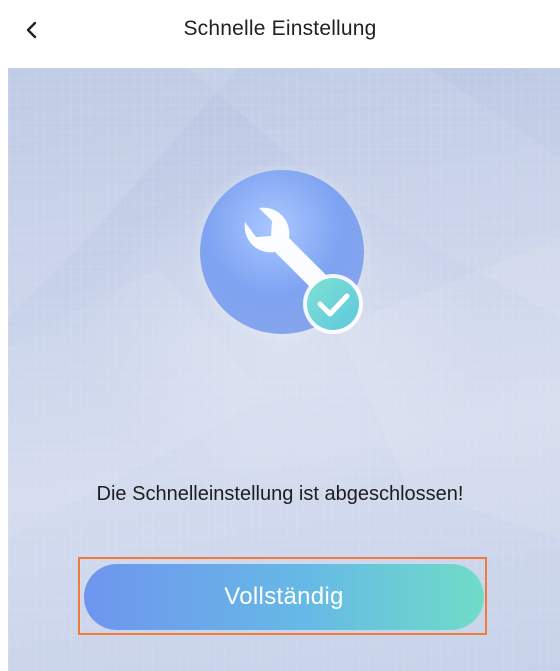 Image resolution: width=560 pixels, height=671 pixels. What do you see at coordinates (280, 28) in the screenshot?
I see `page-title: Schnelle Einstellung` at bounding box center [280, 28].